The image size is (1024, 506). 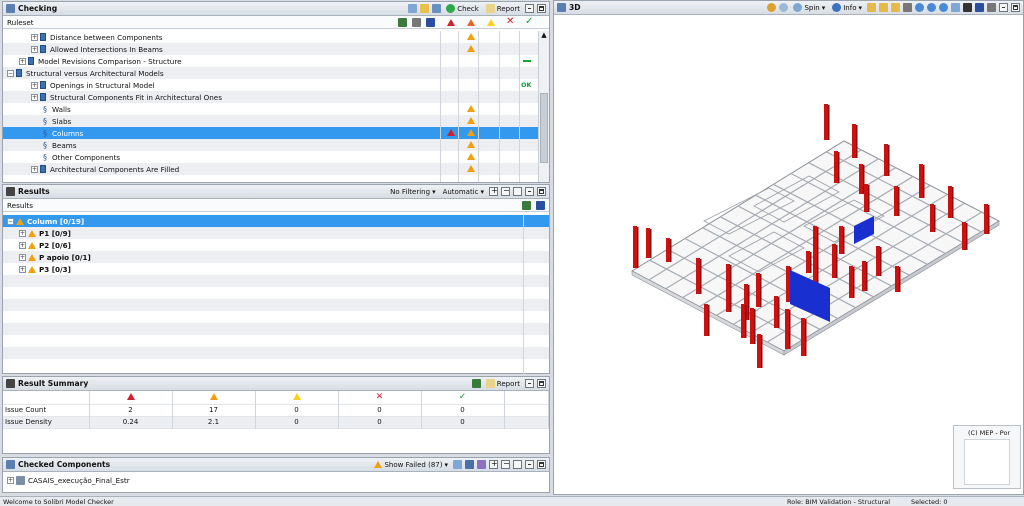 I want to click on show-failed-label: Show Failed (87), so click(x=413, y=464).